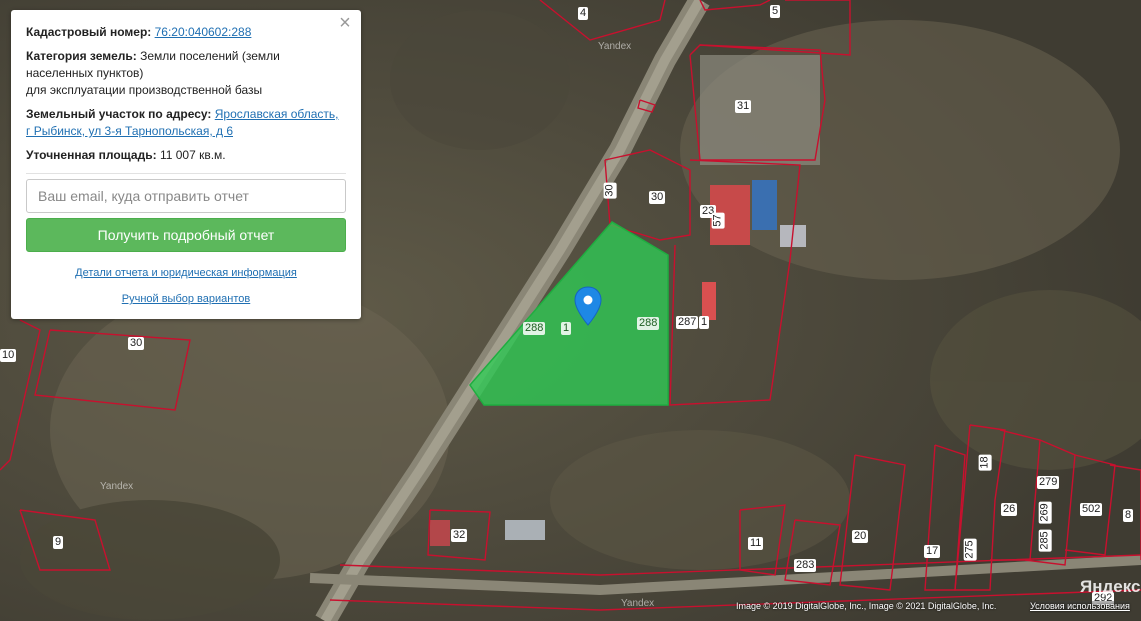 The width and height of the screenshot is (1141, 621). Describe the element at coordinates (932, 551) in the screenshot. I see `plot-label: 17` at that location.